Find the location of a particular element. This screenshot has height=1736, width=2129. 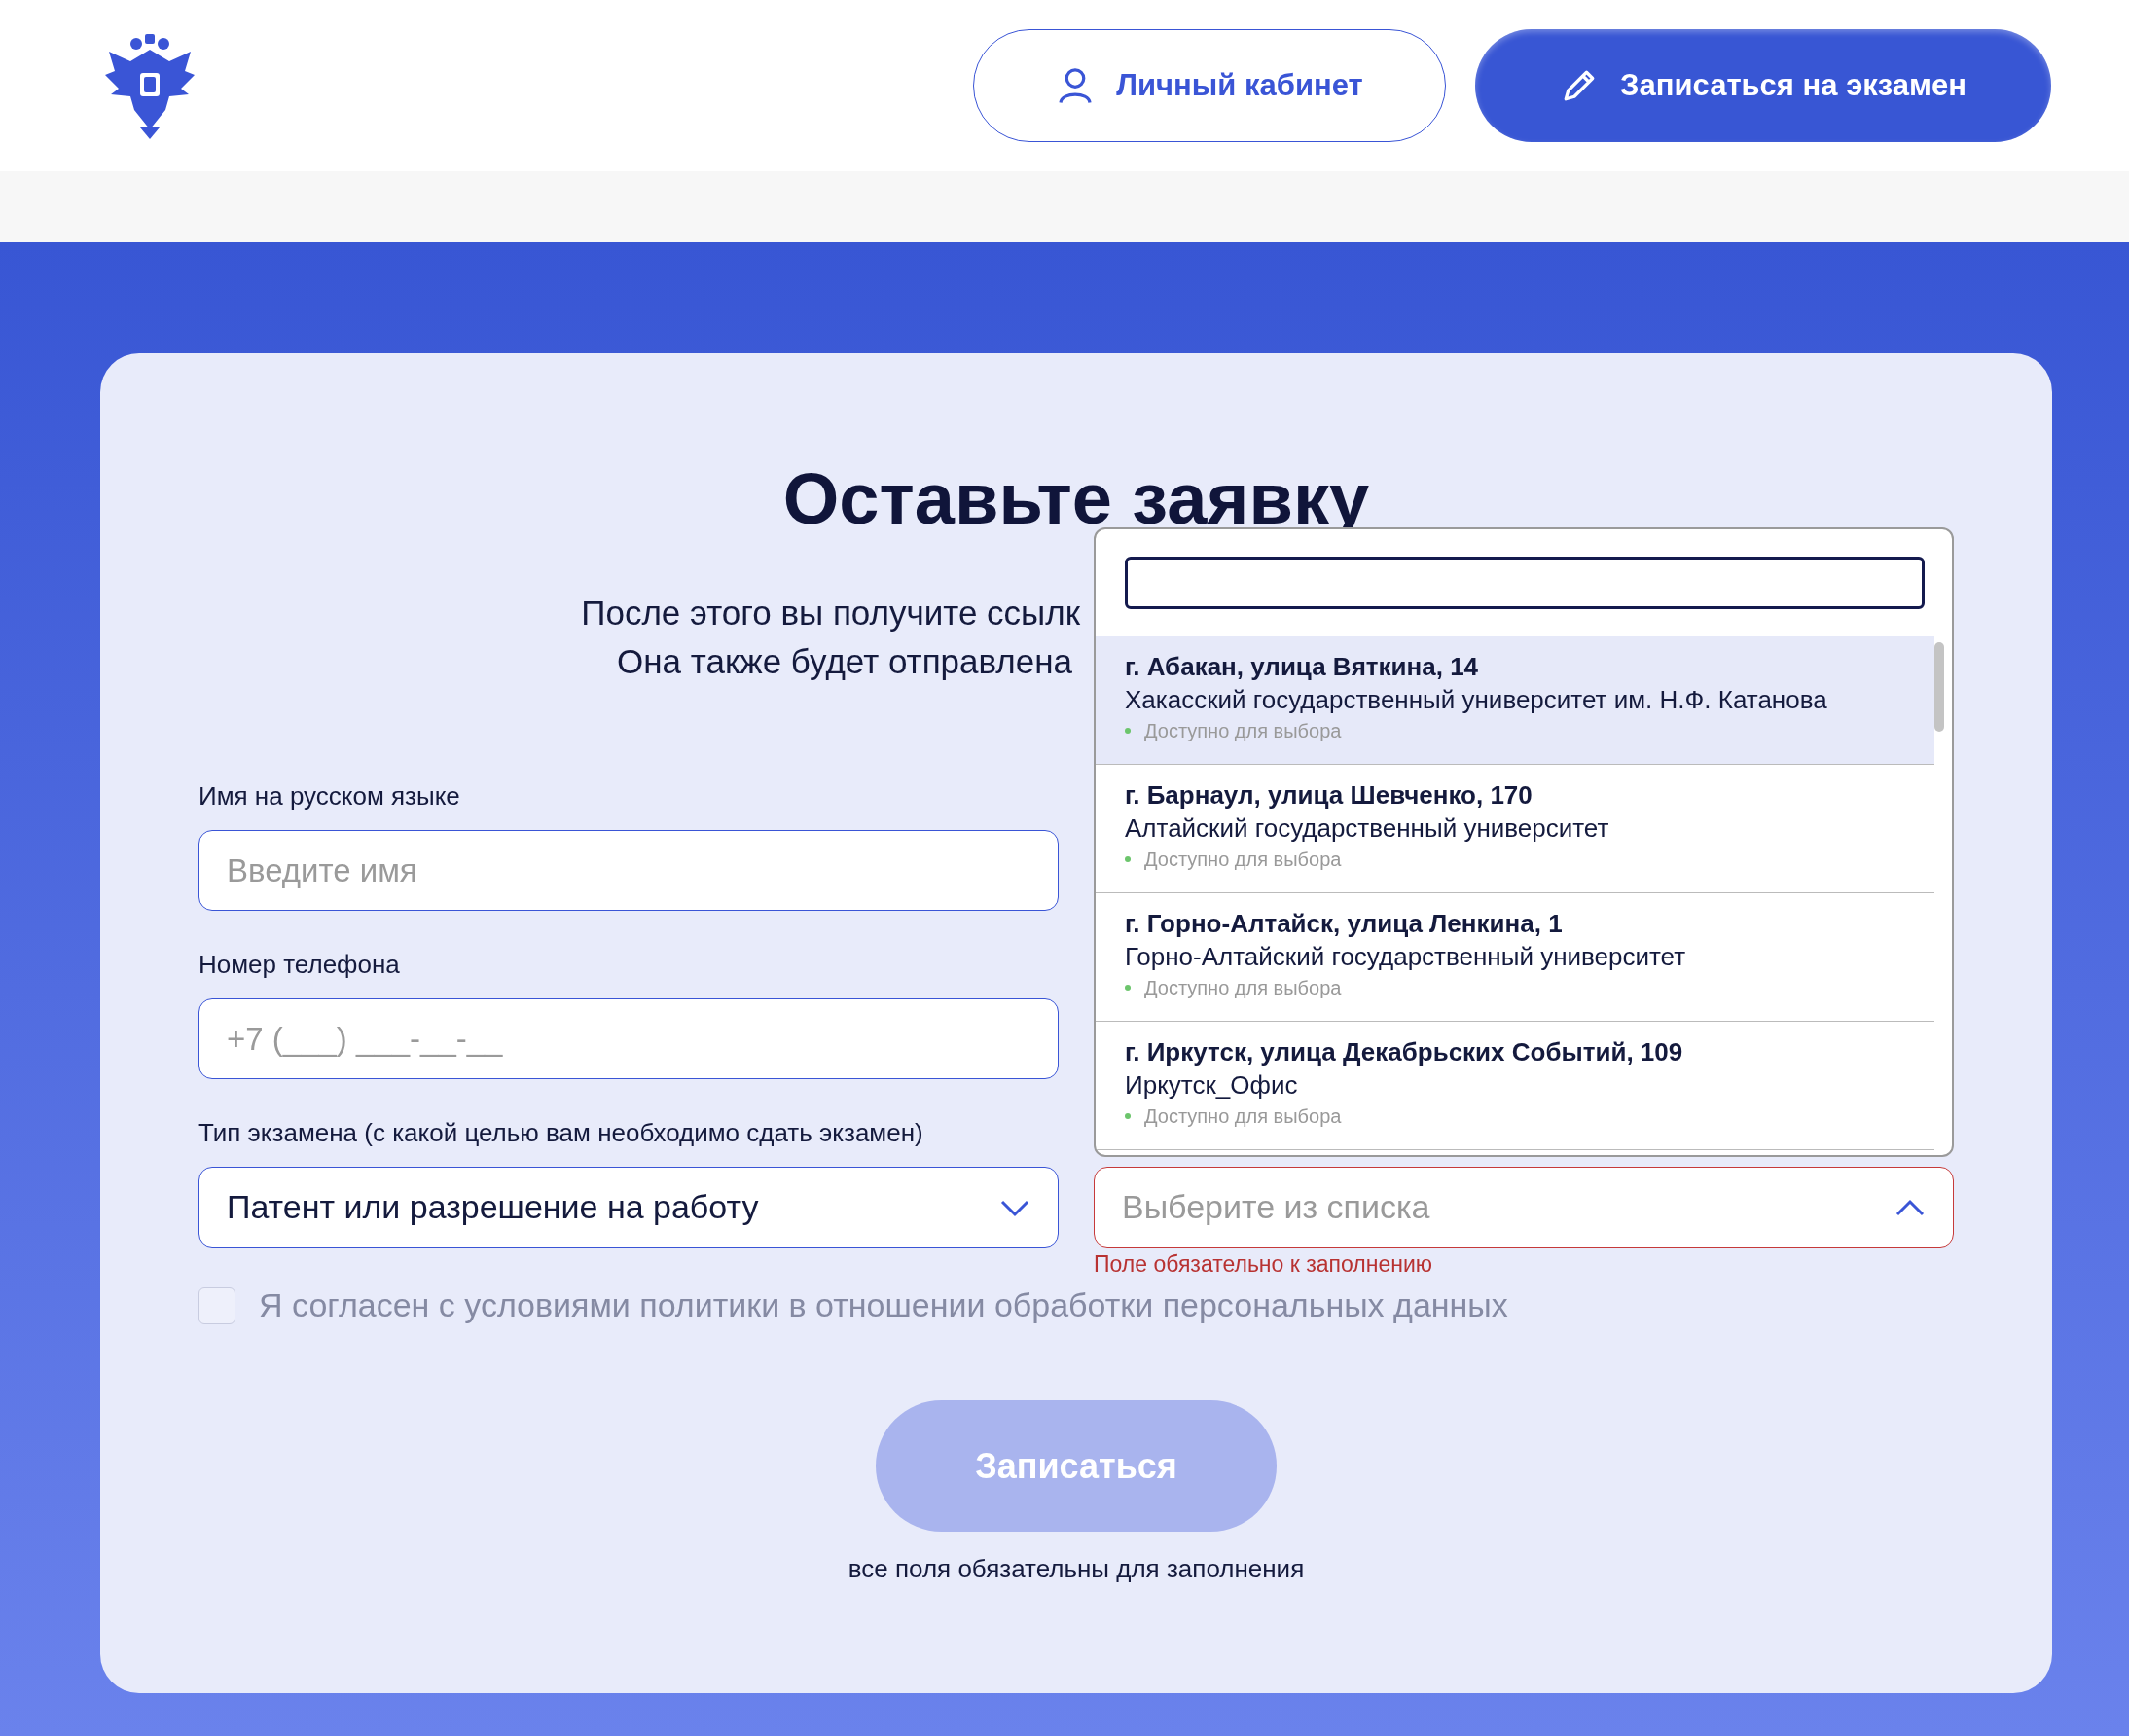

field-label: Номер телефона is located at coordinates (299, 965).